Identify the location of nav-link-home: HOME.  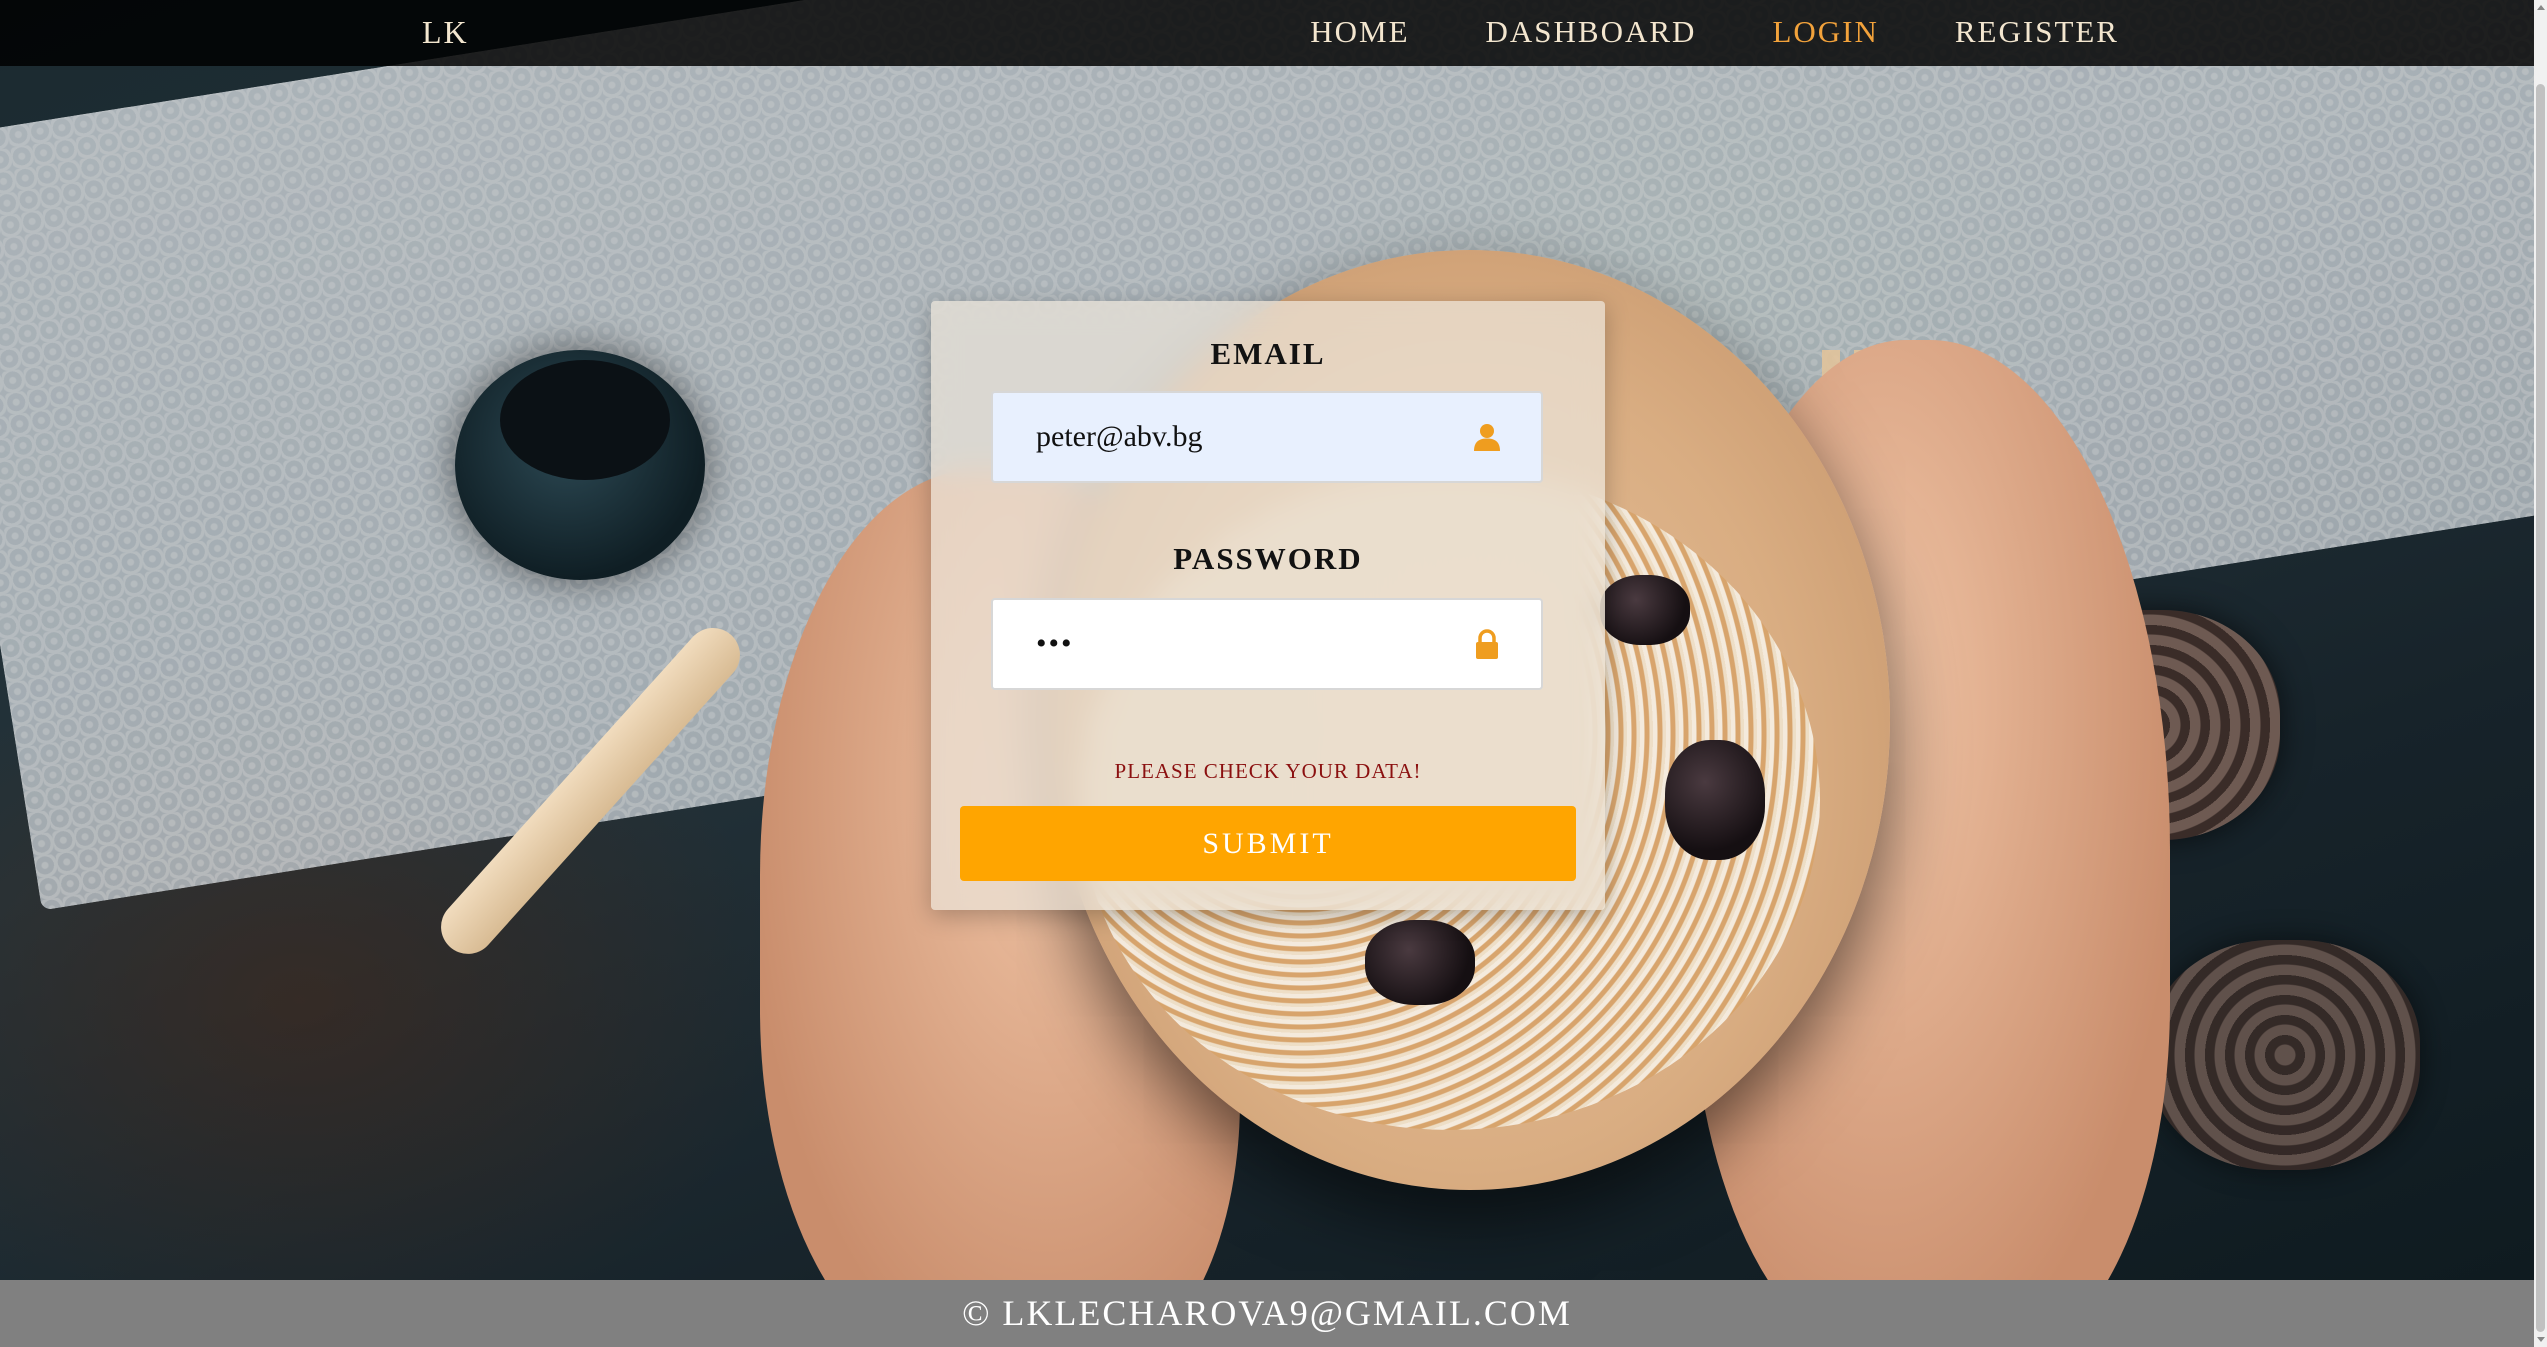
(1359, 32).